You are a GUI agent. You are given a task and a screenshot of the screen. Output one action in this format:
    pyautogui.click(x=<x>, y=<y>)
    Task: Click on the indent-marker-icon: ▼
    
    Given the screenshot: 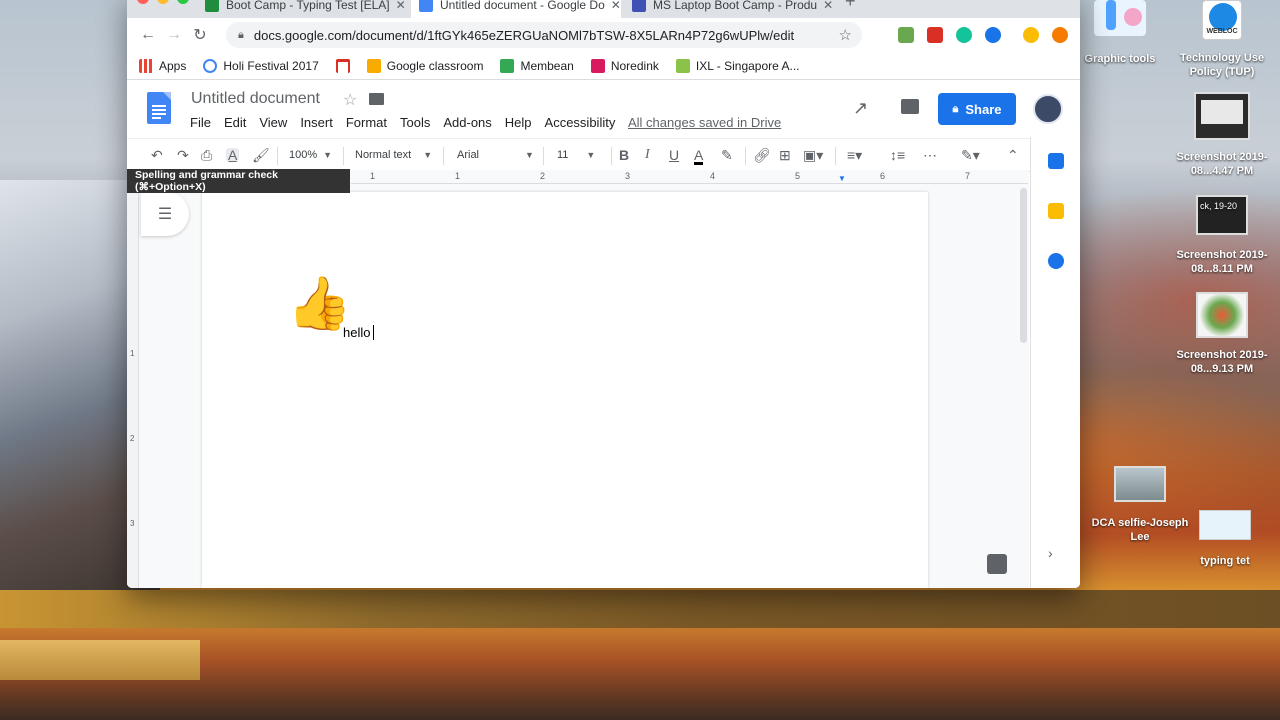 What is the action you would take?
    pyautogui.click(x=842, y=178)
    